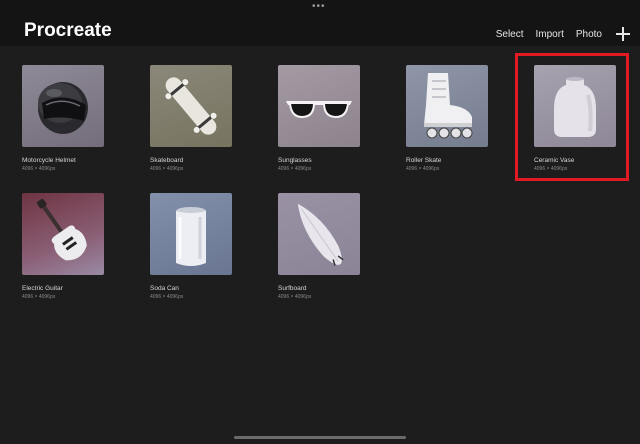  What do you see at coordinates (424, 160) in the screenshot?
I see `artwork-title: Roller Skate` at bounding box center [424, 160].